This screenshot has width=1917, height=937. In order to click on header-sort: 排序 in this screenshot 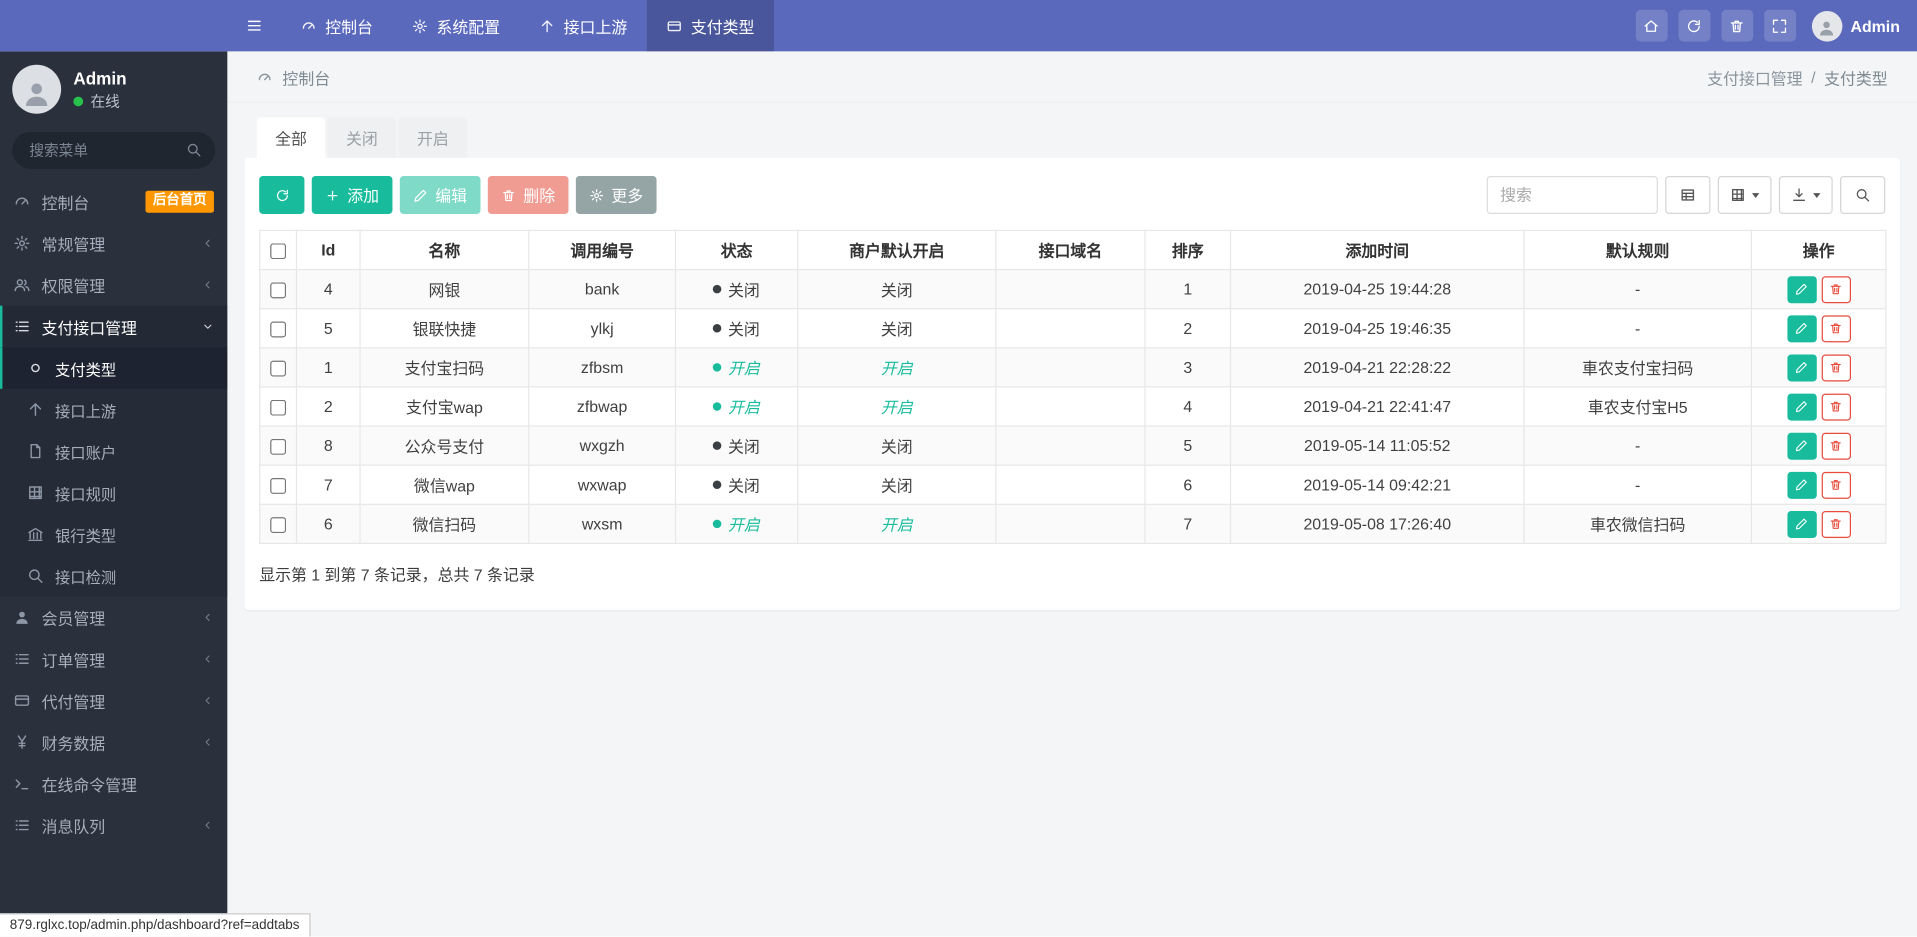, I will do `click(1188, 250)`.